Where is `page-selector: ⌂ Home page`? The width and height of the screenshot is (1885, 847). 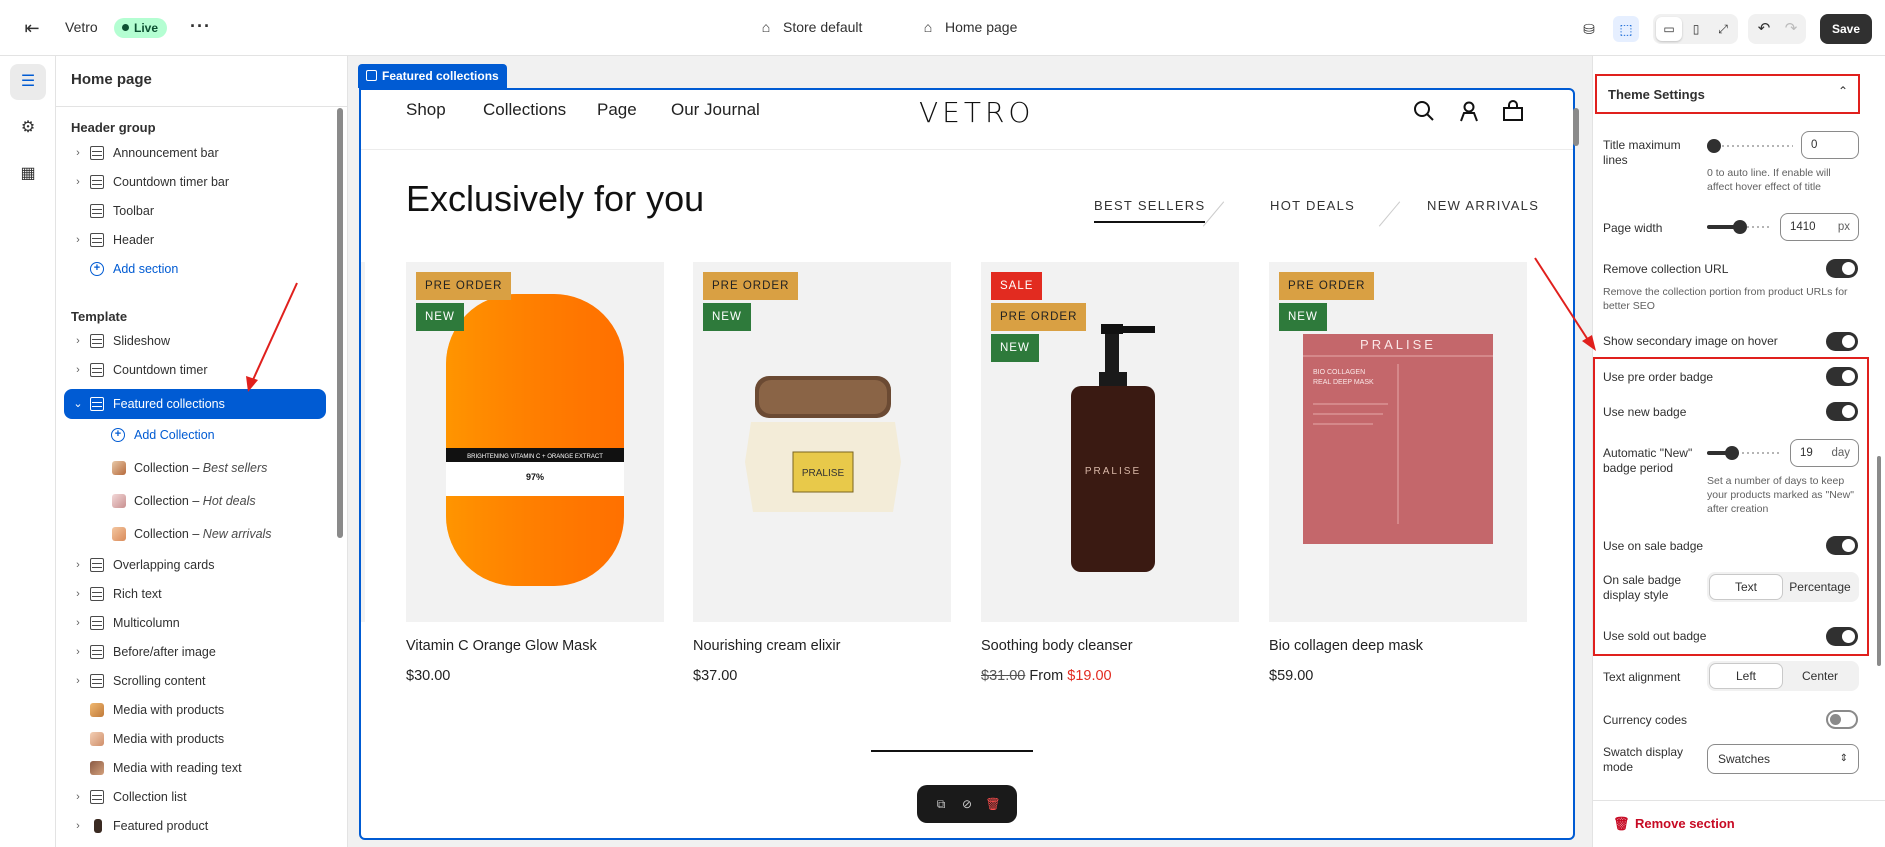 page-selector: ⌂ Home page is located at coordinates (968, 27).